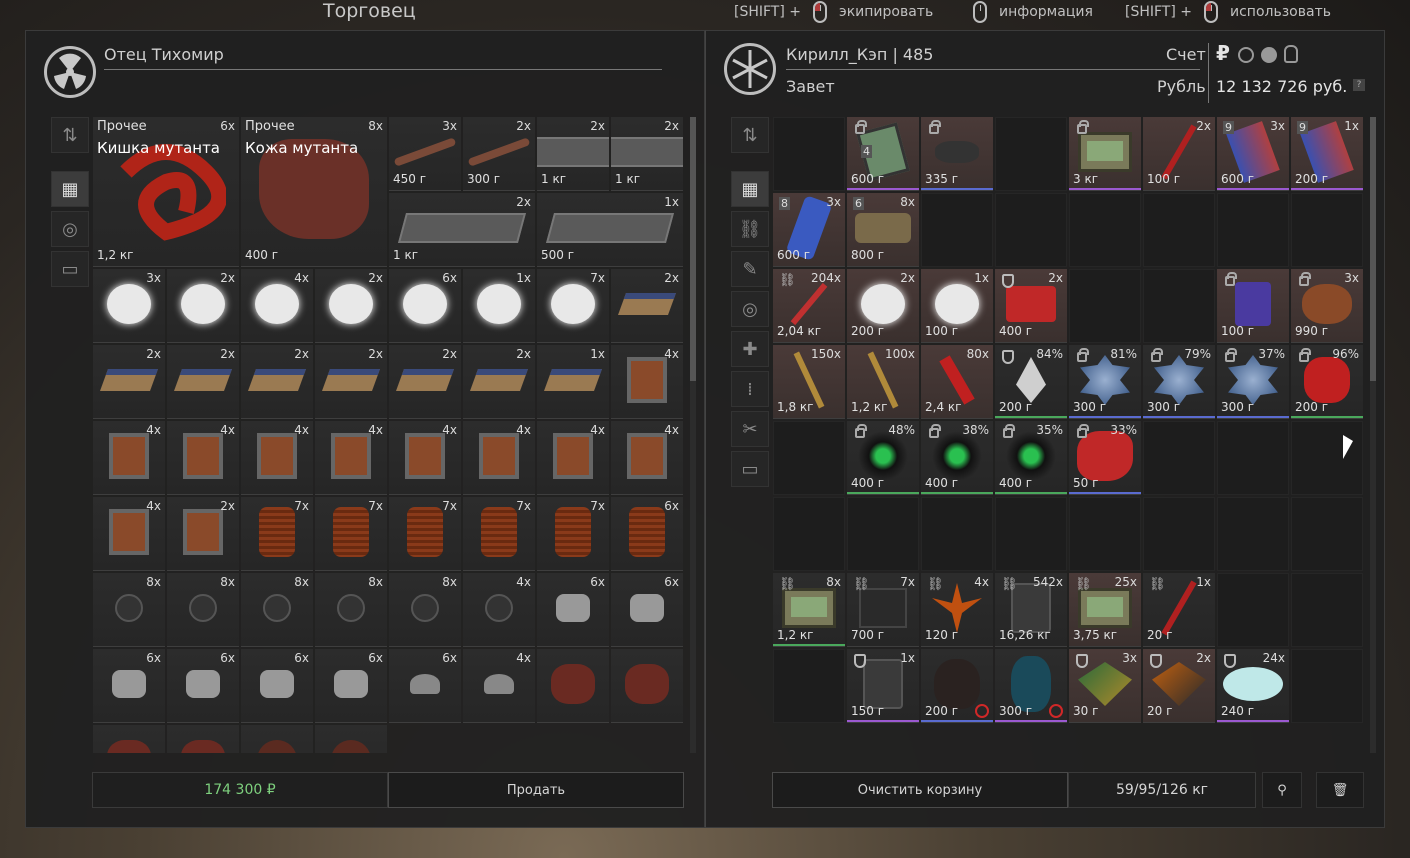 The width and height of the screenshot is (1410, 858). Describe the element at coordinates (1031, 686) in the screenshot. I see `inventory-item: 300 г` at that location.